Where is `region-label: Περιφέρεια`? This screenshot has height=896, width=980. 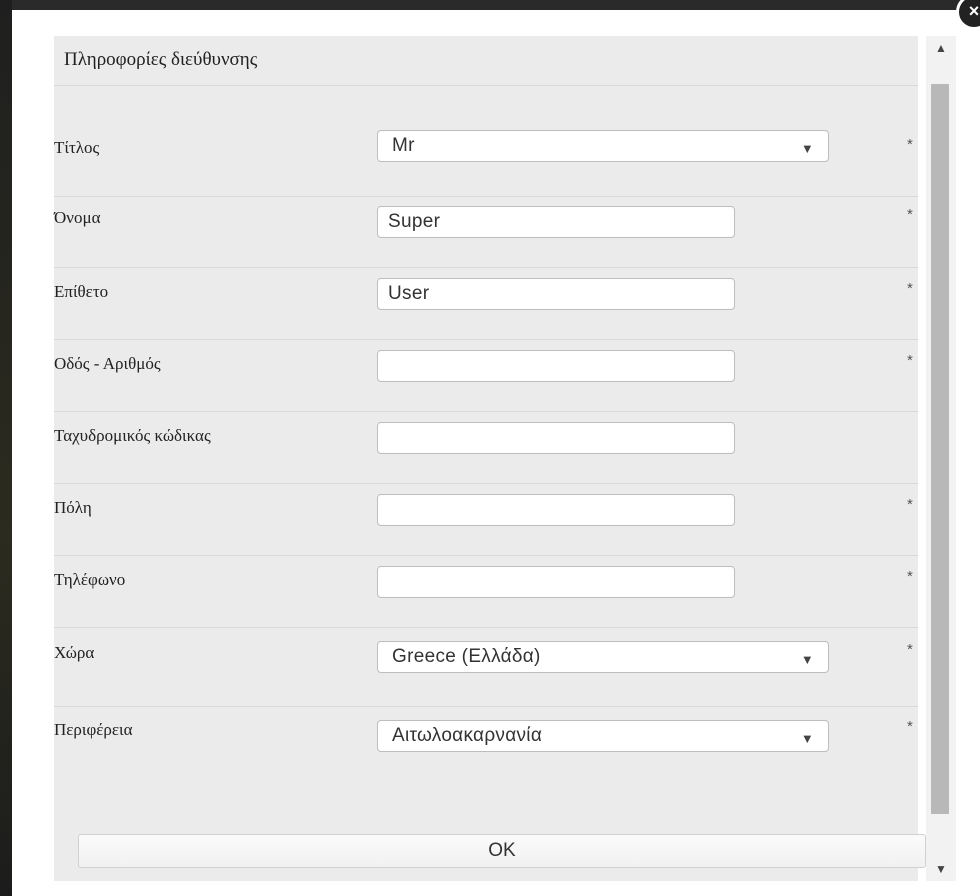
region-label: Περιφέρεια is located at coordinates (93, 729).